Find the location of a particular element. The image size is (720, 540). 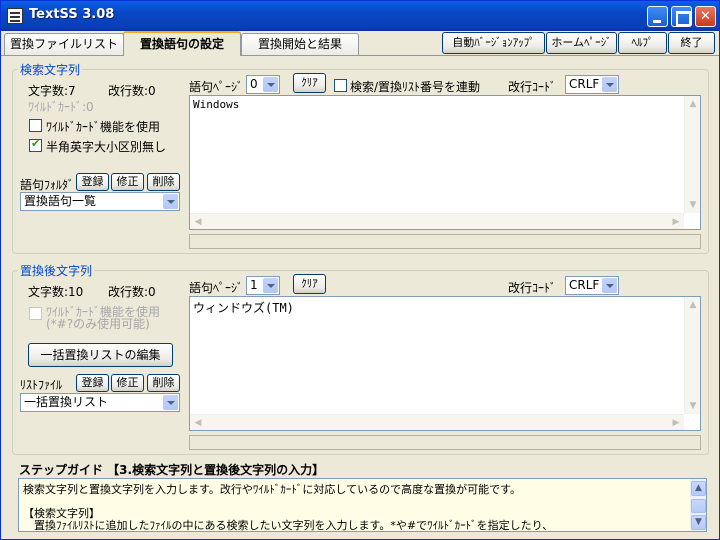

replace-horizontal-scrollbar: ◀ ▶ is located at coordinates (437, 422).